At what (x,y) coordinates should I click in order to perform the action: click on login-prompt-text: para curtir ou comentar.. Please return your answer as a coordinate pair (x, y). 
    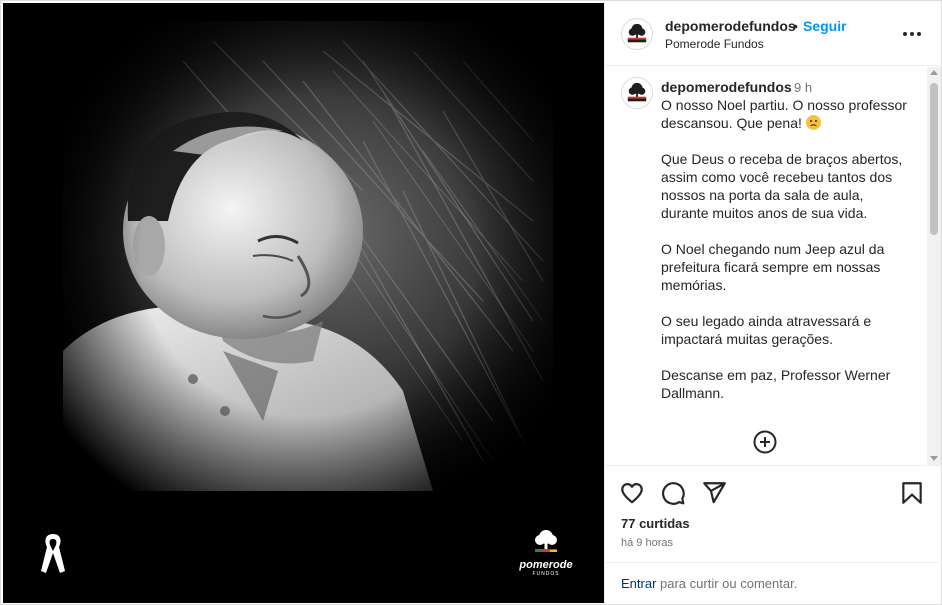
    Looking at the image, I should click on (727, 583).